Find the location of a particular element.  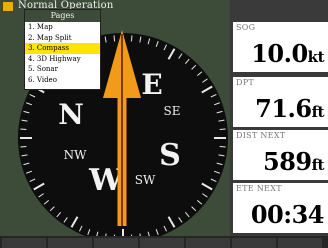

field-value: 10.0kt is located at coordinates (287, 53).